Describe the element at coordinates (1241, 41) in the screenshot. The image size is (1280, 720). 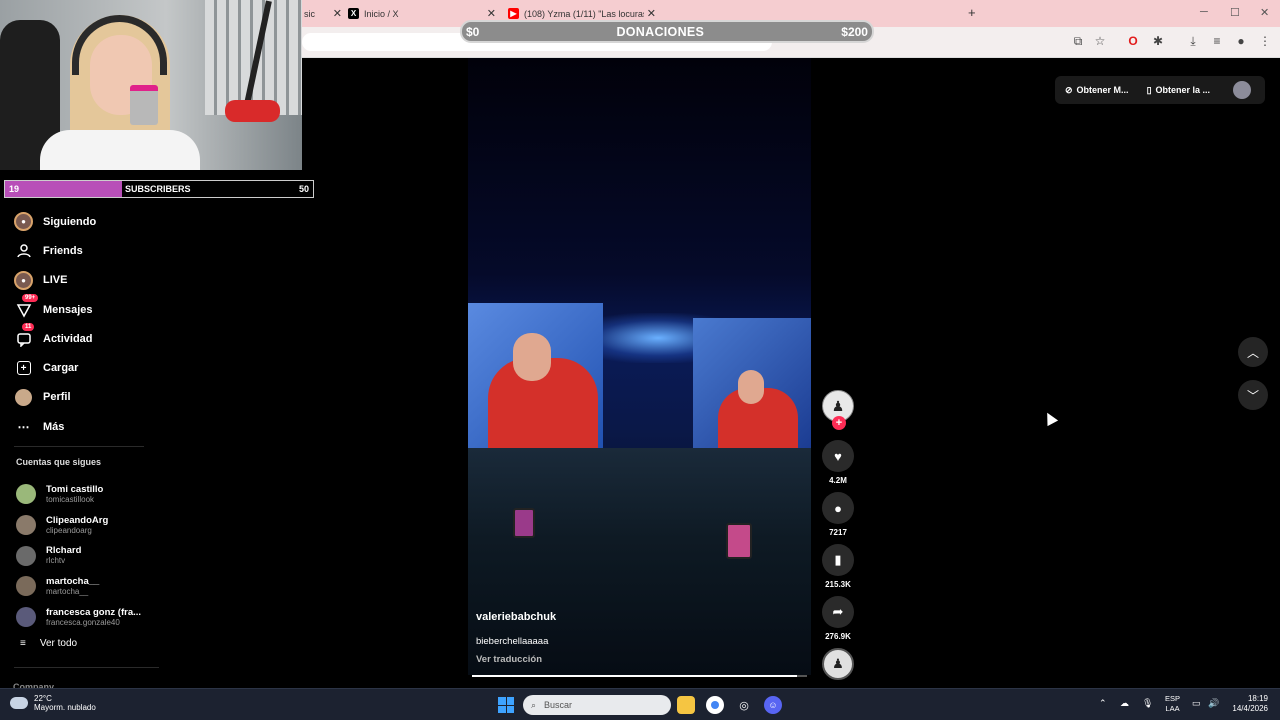
I see `profile-avatar-icon: ●` at that location.